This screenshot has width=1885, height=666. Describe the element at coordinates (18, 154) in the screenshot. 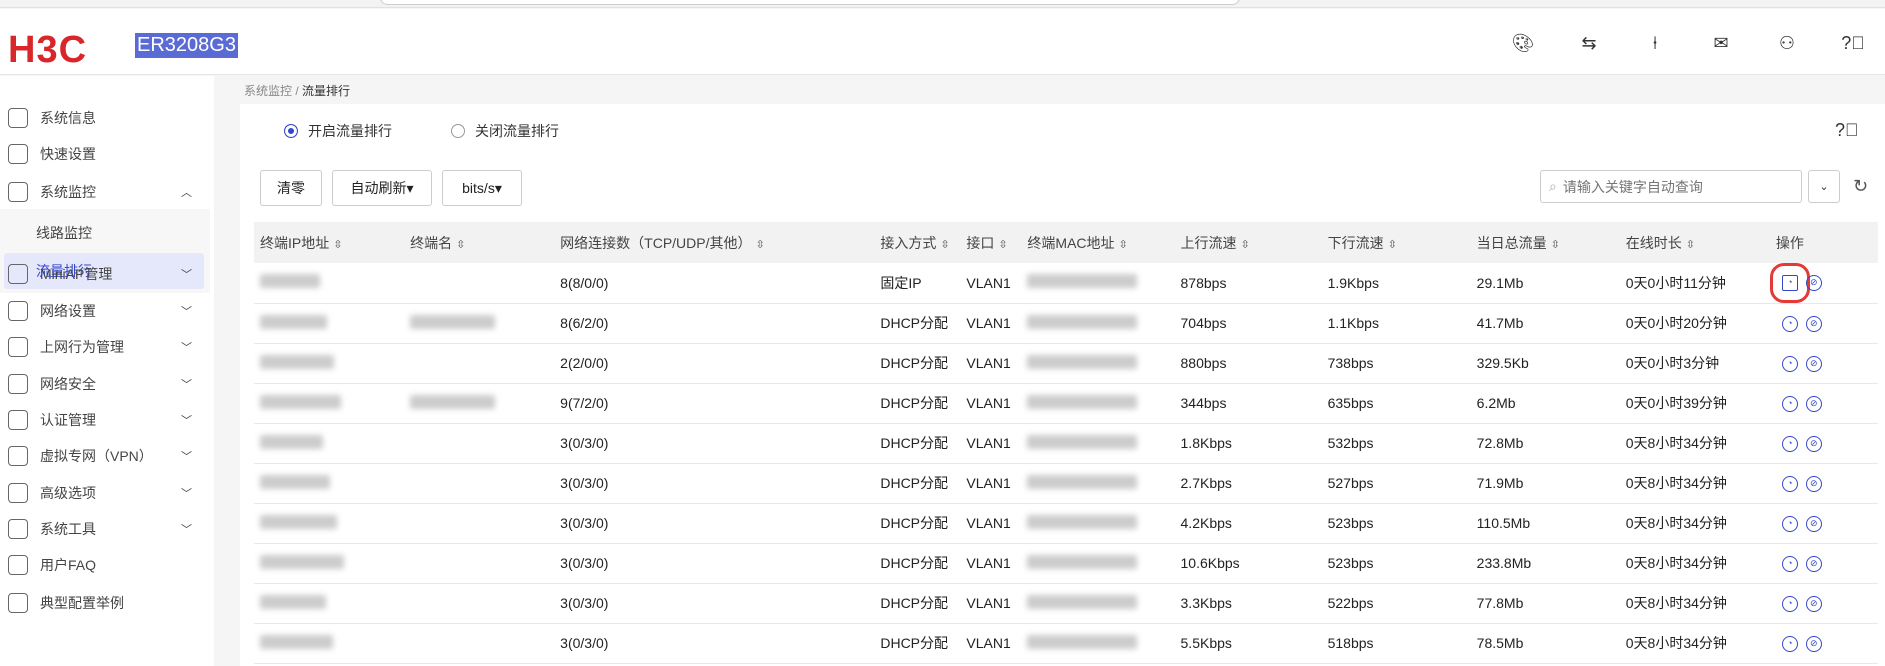

I see `quick-setup-icon` at that location.